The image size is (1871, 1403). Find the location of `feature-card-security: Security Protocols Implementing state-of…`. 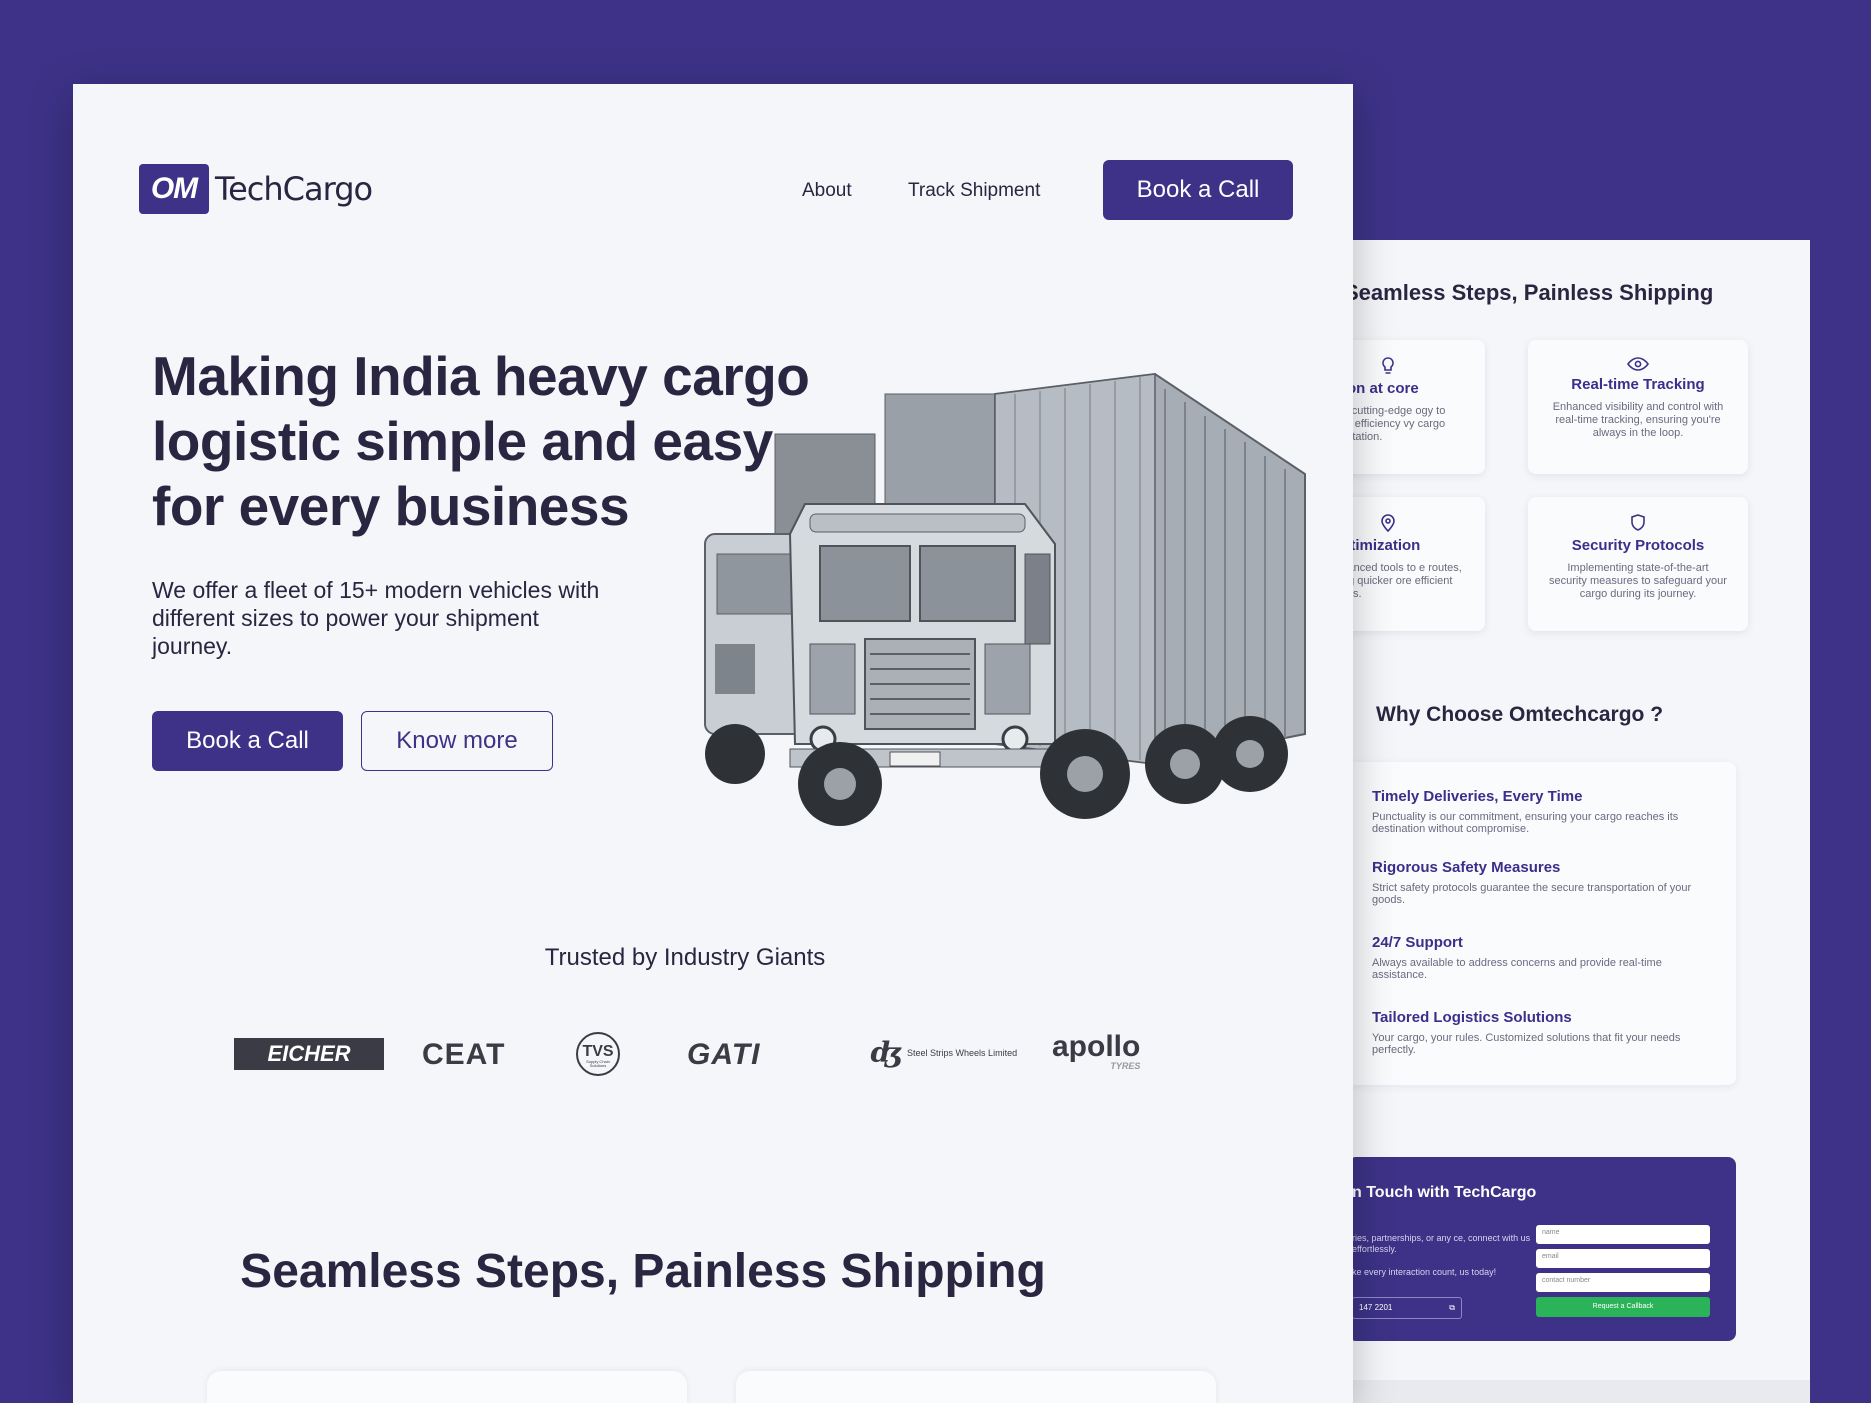

feature-card-security: Security Protocols Implementing state-of… is located at coordinates (1638, 564).